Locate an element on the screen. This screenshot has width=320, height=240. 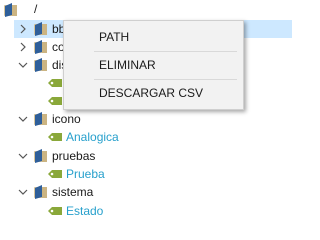
tree-node-label: icono is located at coordinates (66, 119).